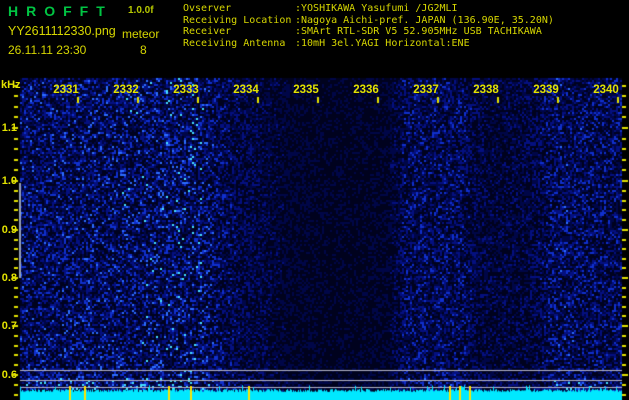  I want to click on timestamp-label: 26.11.11 23:30, so click(47, 50).